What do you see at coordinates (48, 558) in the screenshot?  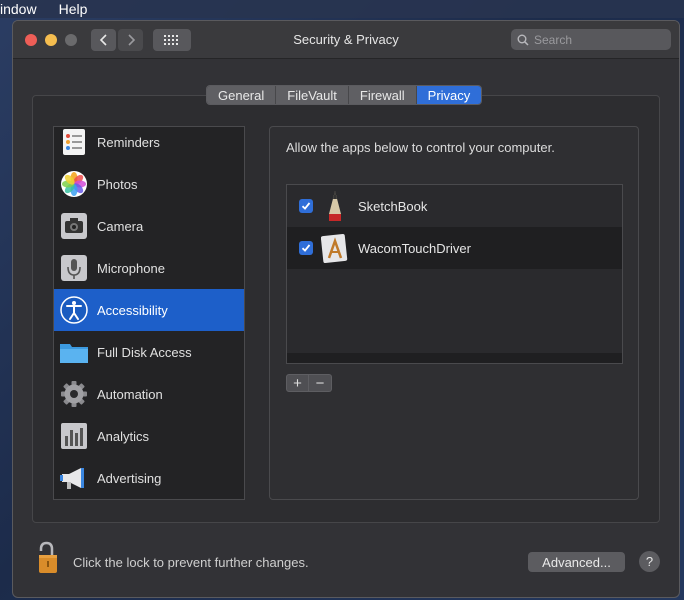 I see `lock-icon` at bounding box center [48, 558].